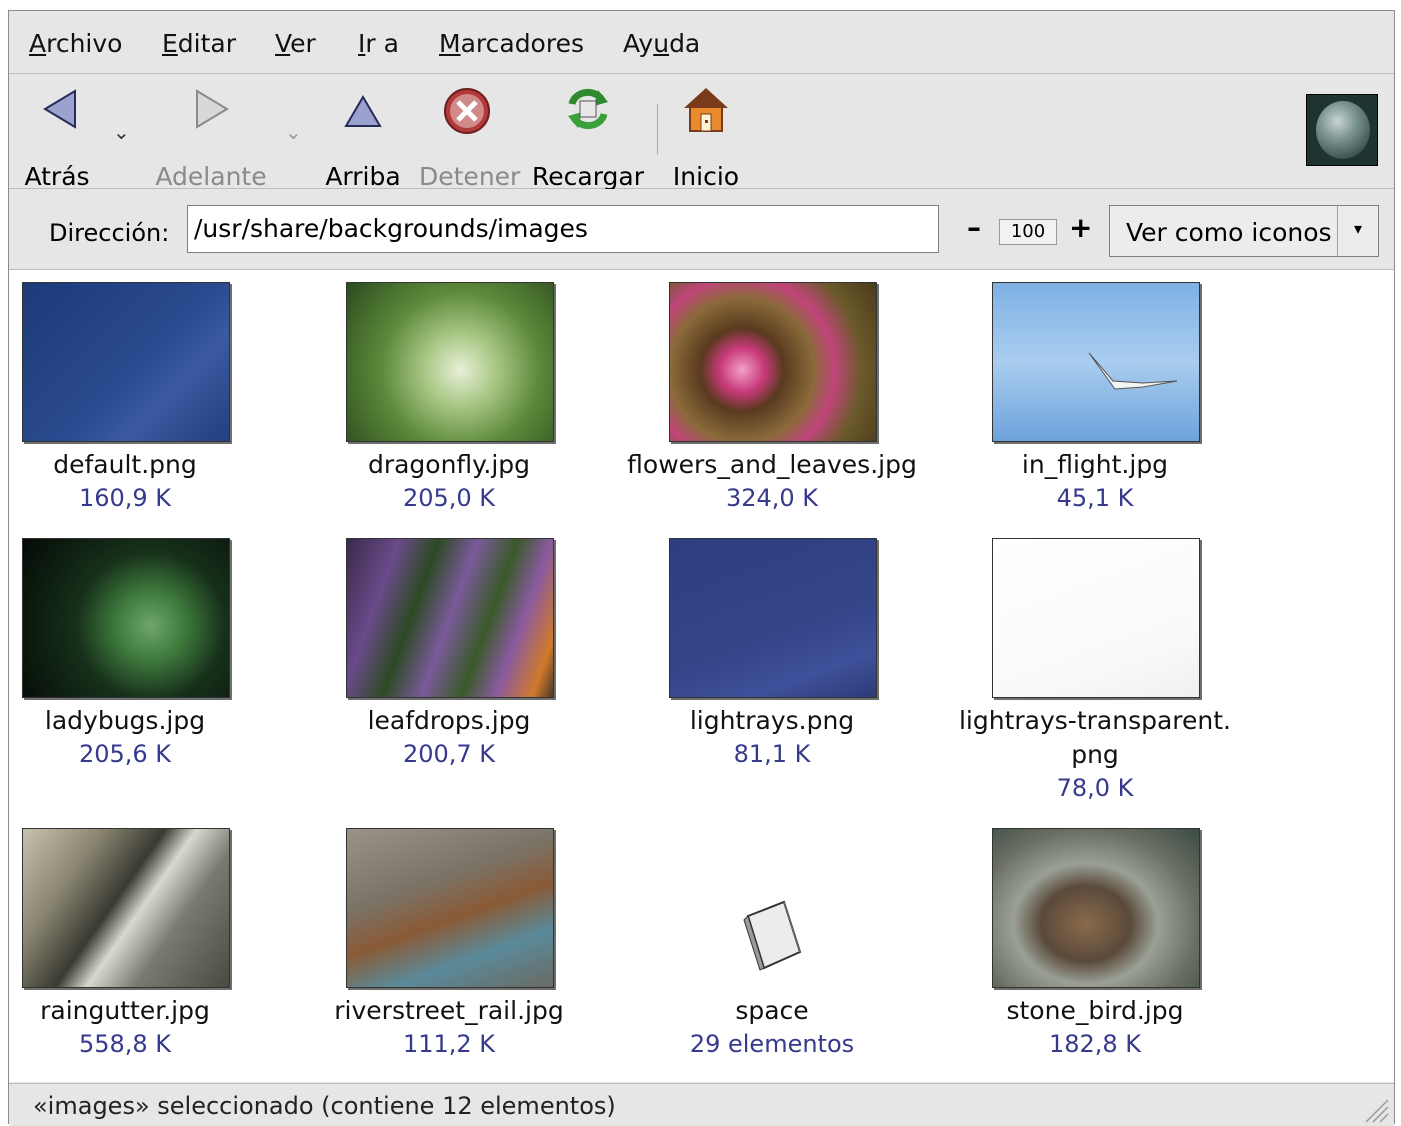  What do you see at coordinates (706, 139) in the screenshot?
I see `home-button: Inicio` at bounding box center [706, 139].